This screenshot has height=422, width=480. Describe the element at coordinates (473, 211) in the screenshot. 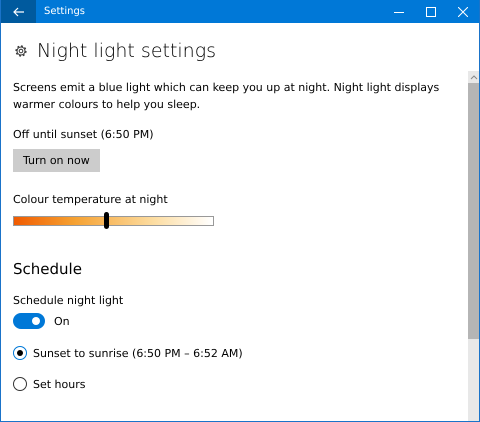

I see `scrollbar-thumb` at that location.